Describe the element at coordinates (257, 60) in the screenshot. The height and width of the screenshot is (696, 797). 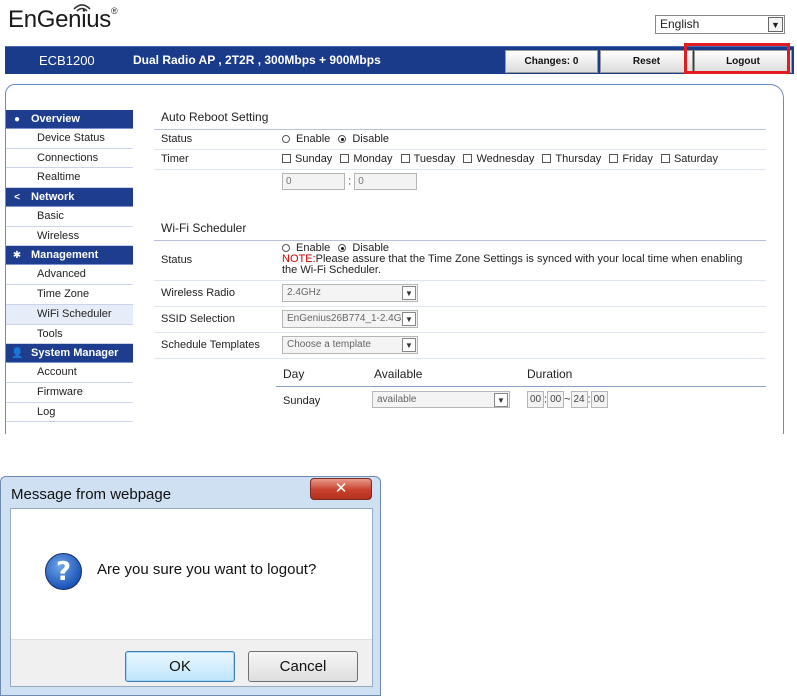
I see `model-description: Dual Radio AP , 2T2R , 300Mbps + 900Mbps` at that location.